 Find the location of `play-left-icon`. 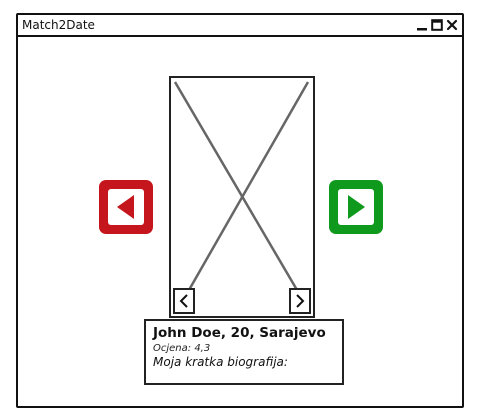

play-left-icon is located at coordinates (126, 207).